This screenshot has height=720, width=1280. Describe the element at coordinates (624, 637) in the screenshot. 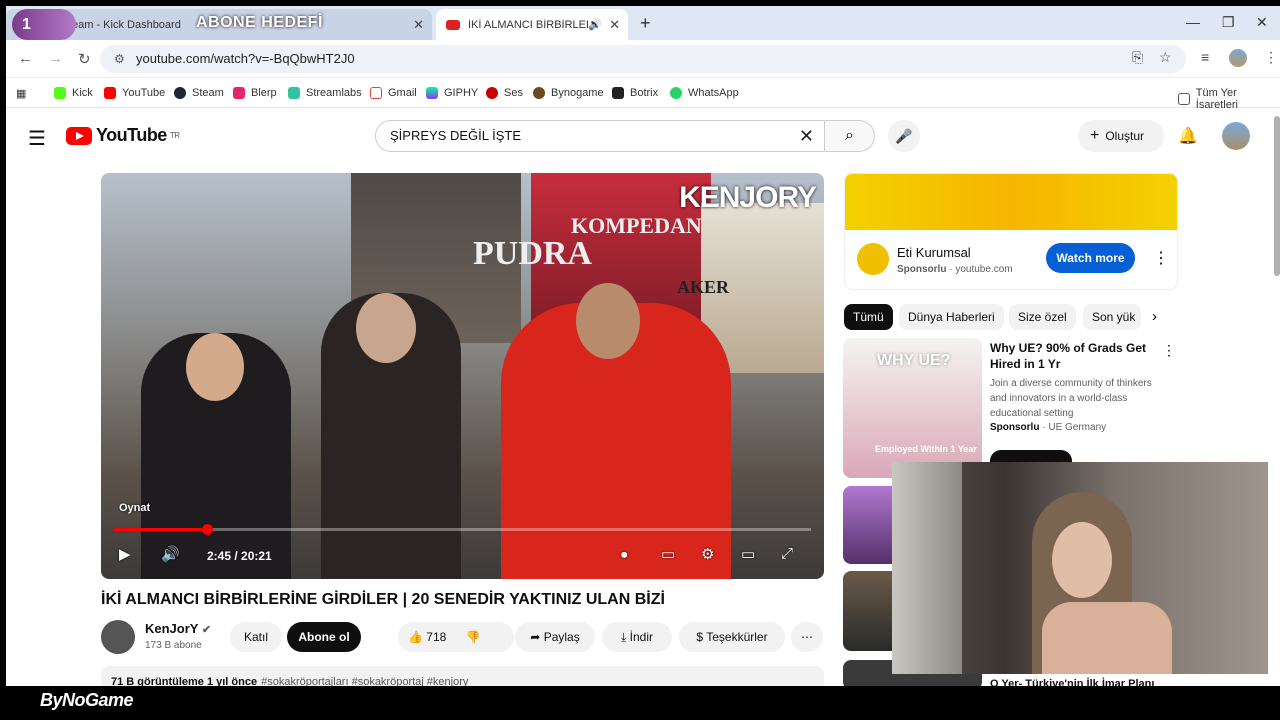

I see `download-icon: ⤓` at that location.